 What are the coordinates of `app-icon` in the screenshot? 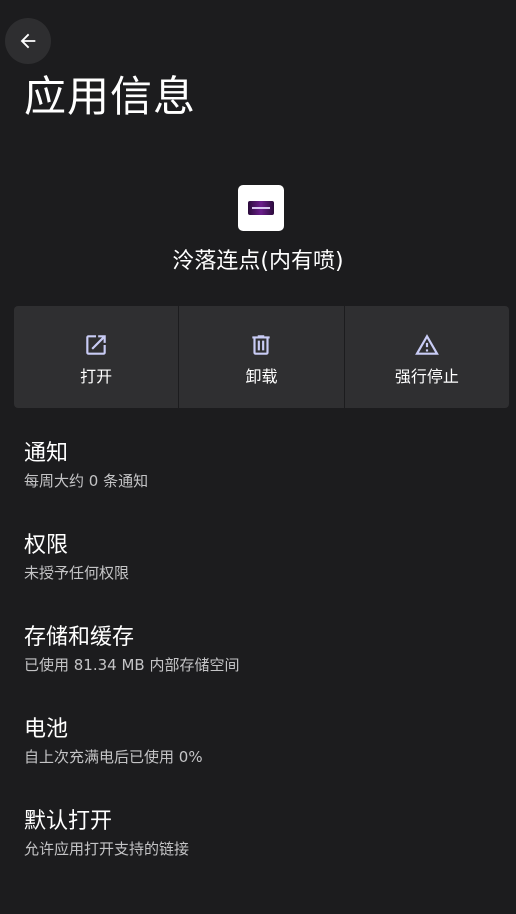 It's located at (261, 208).